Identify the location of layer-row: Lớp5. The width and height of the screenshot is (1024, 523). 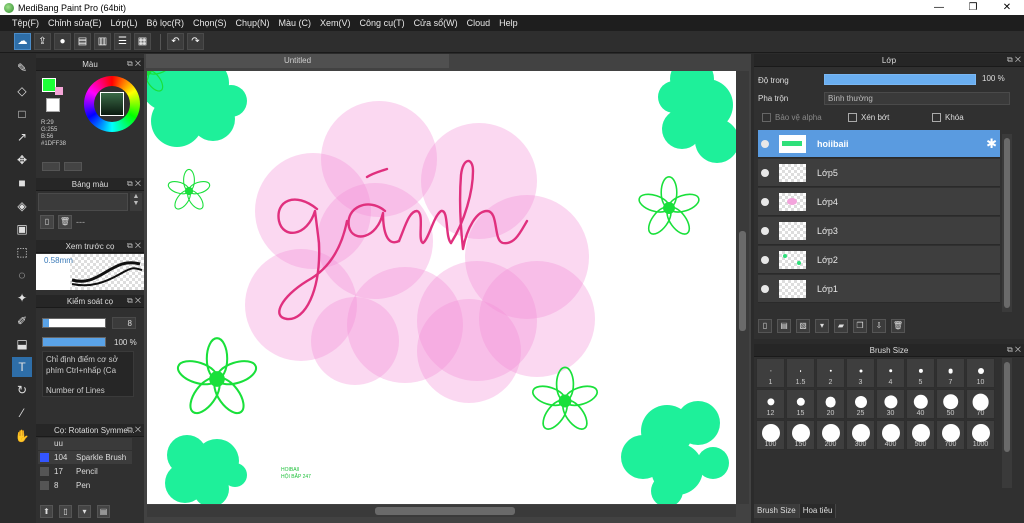
(879, 173).